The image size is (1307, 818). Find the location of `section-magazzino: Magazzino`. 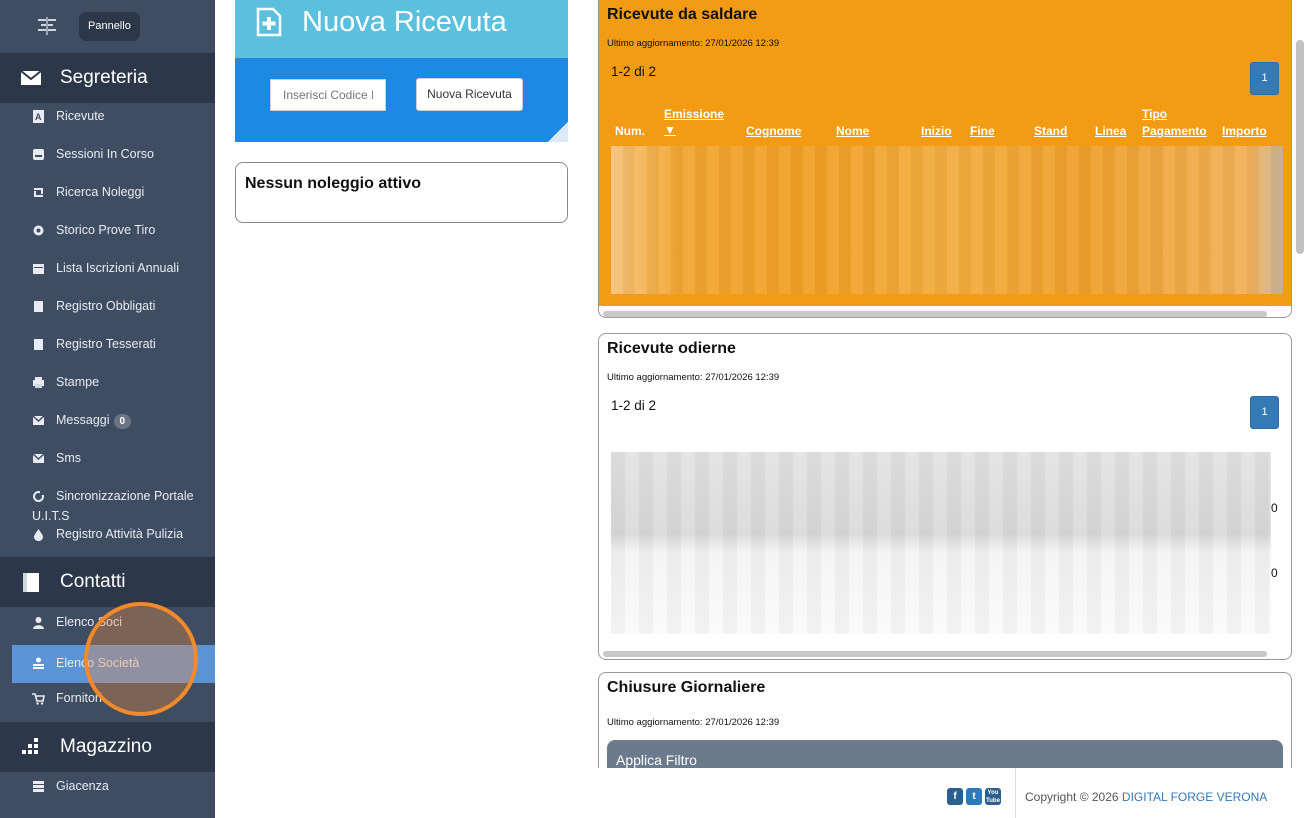

section-magazzino: Magazzino is located at coordinates (107, 747).